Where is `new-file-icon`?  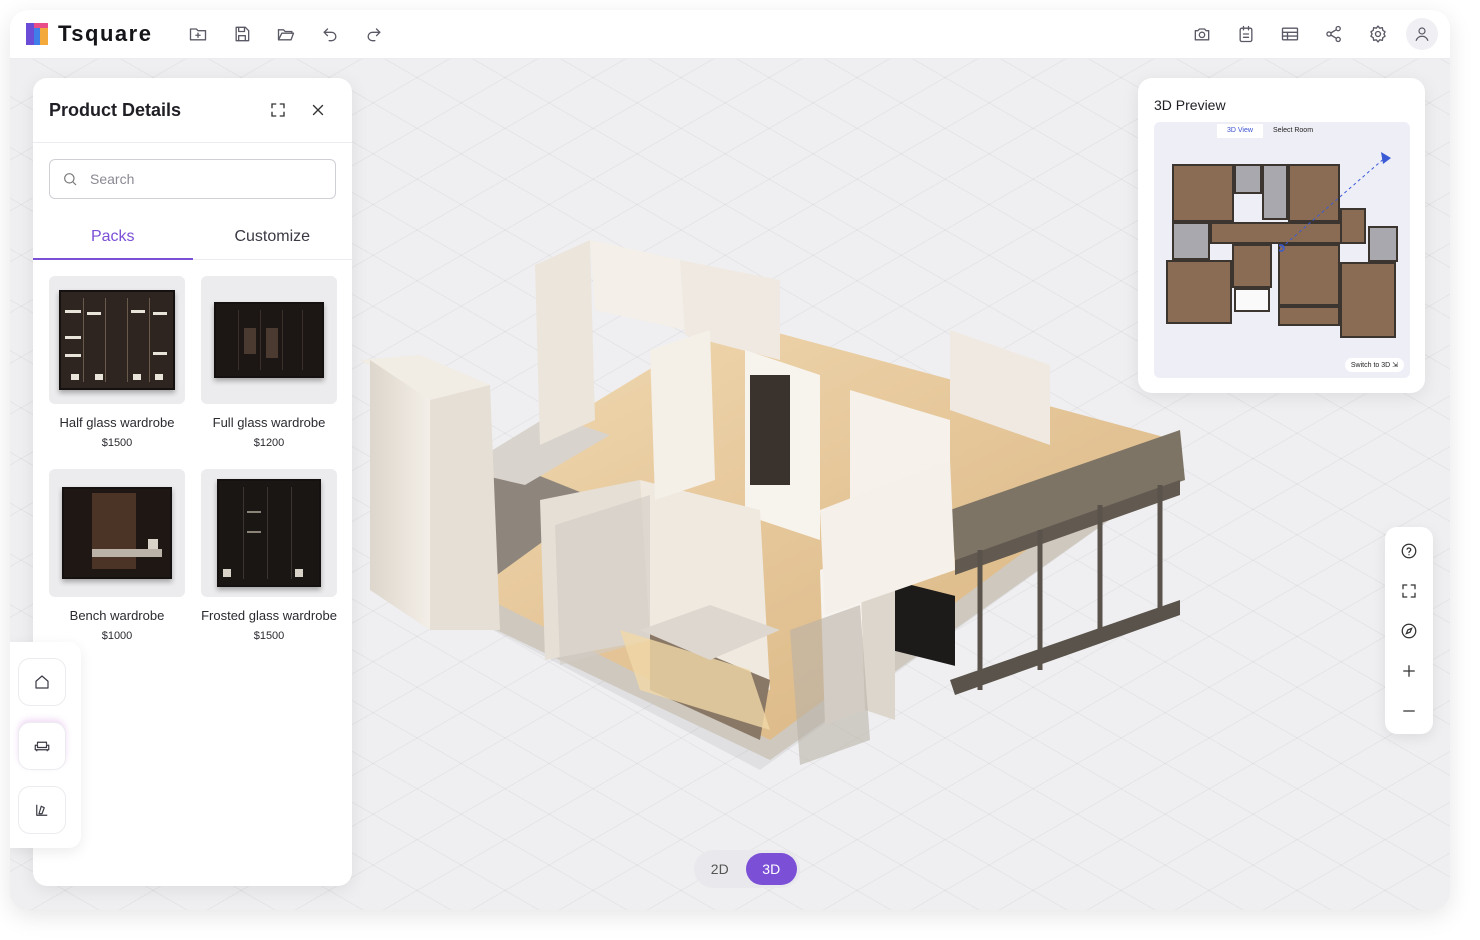 new-file-icon is located at coordinates (198, 34).